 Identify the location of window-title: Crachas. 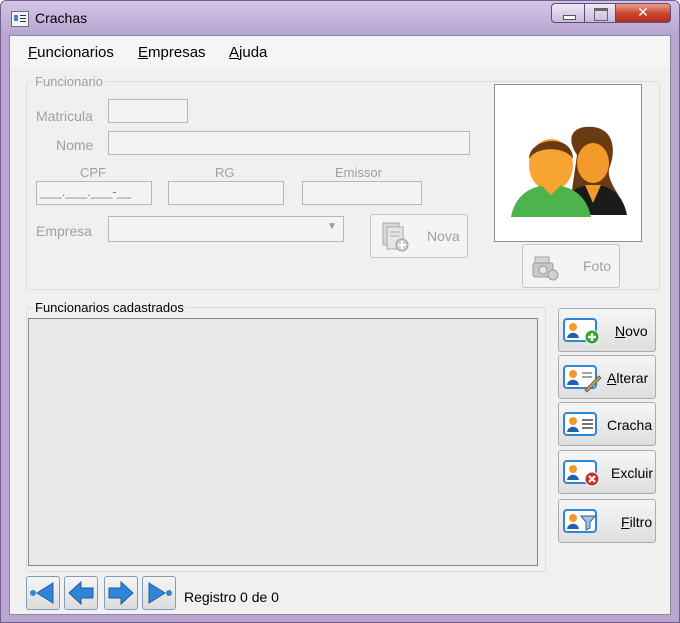
(61, 18).